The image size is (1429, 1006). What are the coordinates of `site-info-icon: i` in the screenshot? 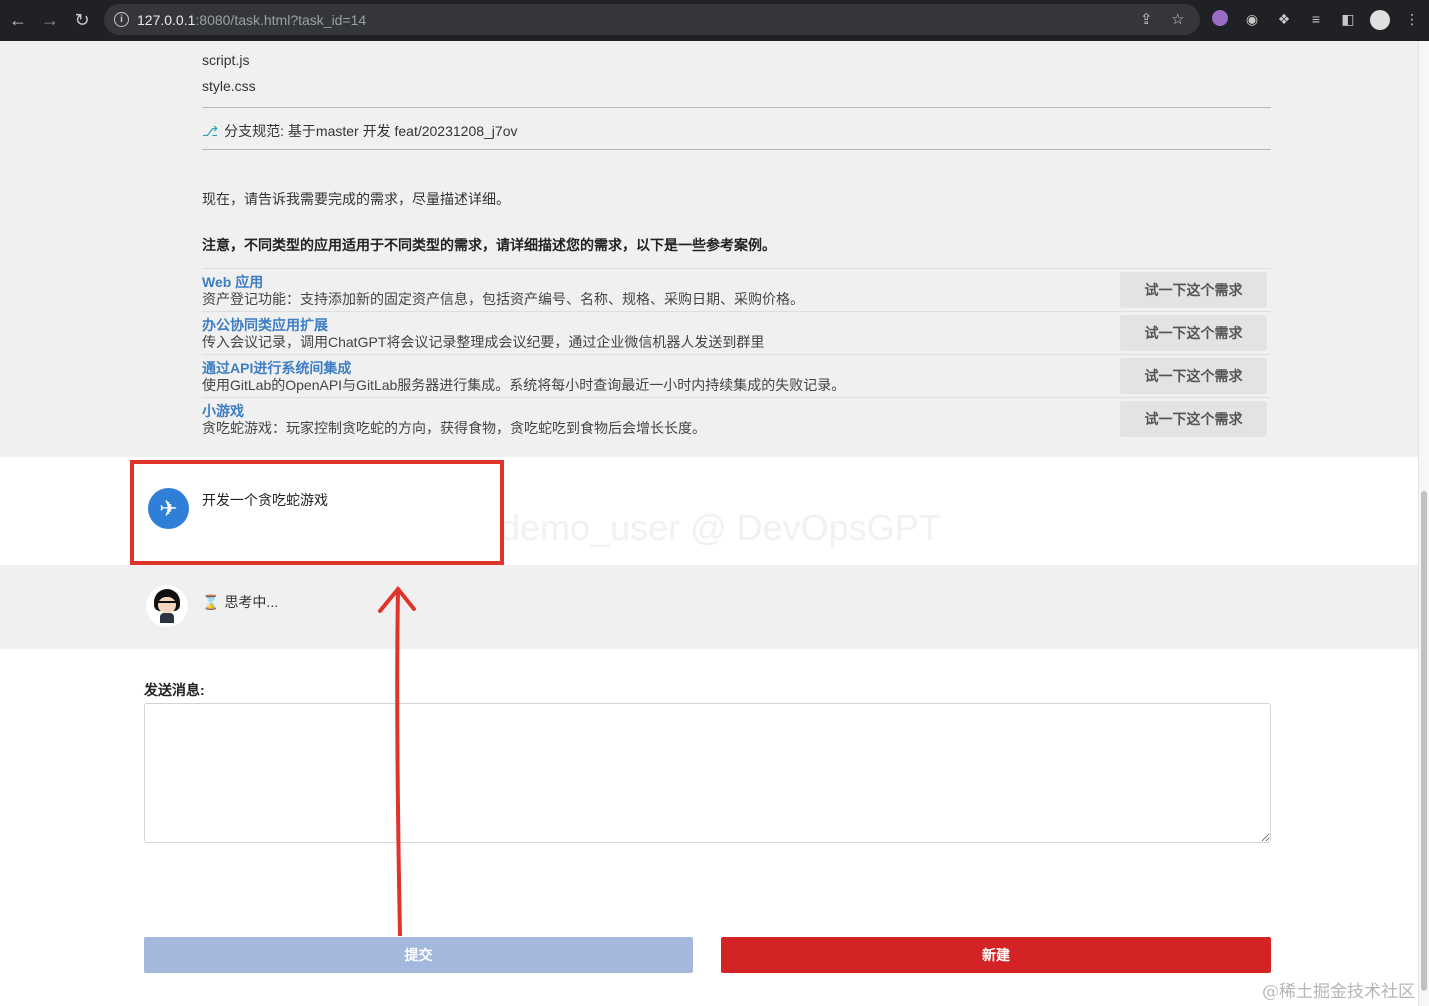 It's located at (121, 19).